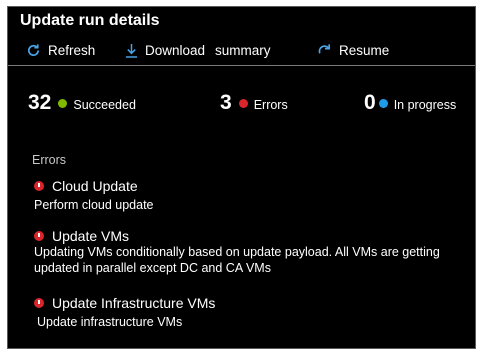 The height and width of the screenshot is (356, 484). I want to click on resume-label: Resume, so click(364, 50).